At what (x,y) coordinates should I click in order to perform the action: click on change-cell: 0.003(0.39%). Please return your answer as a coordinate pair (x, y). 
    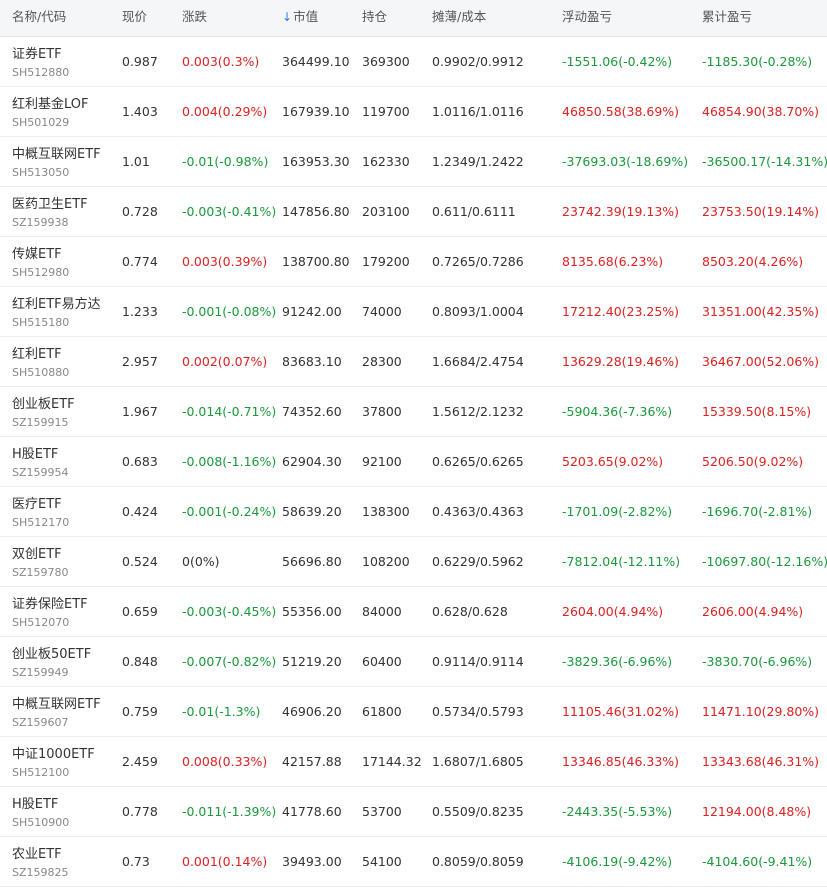
    Looking at the image, I should click on (225, 261).